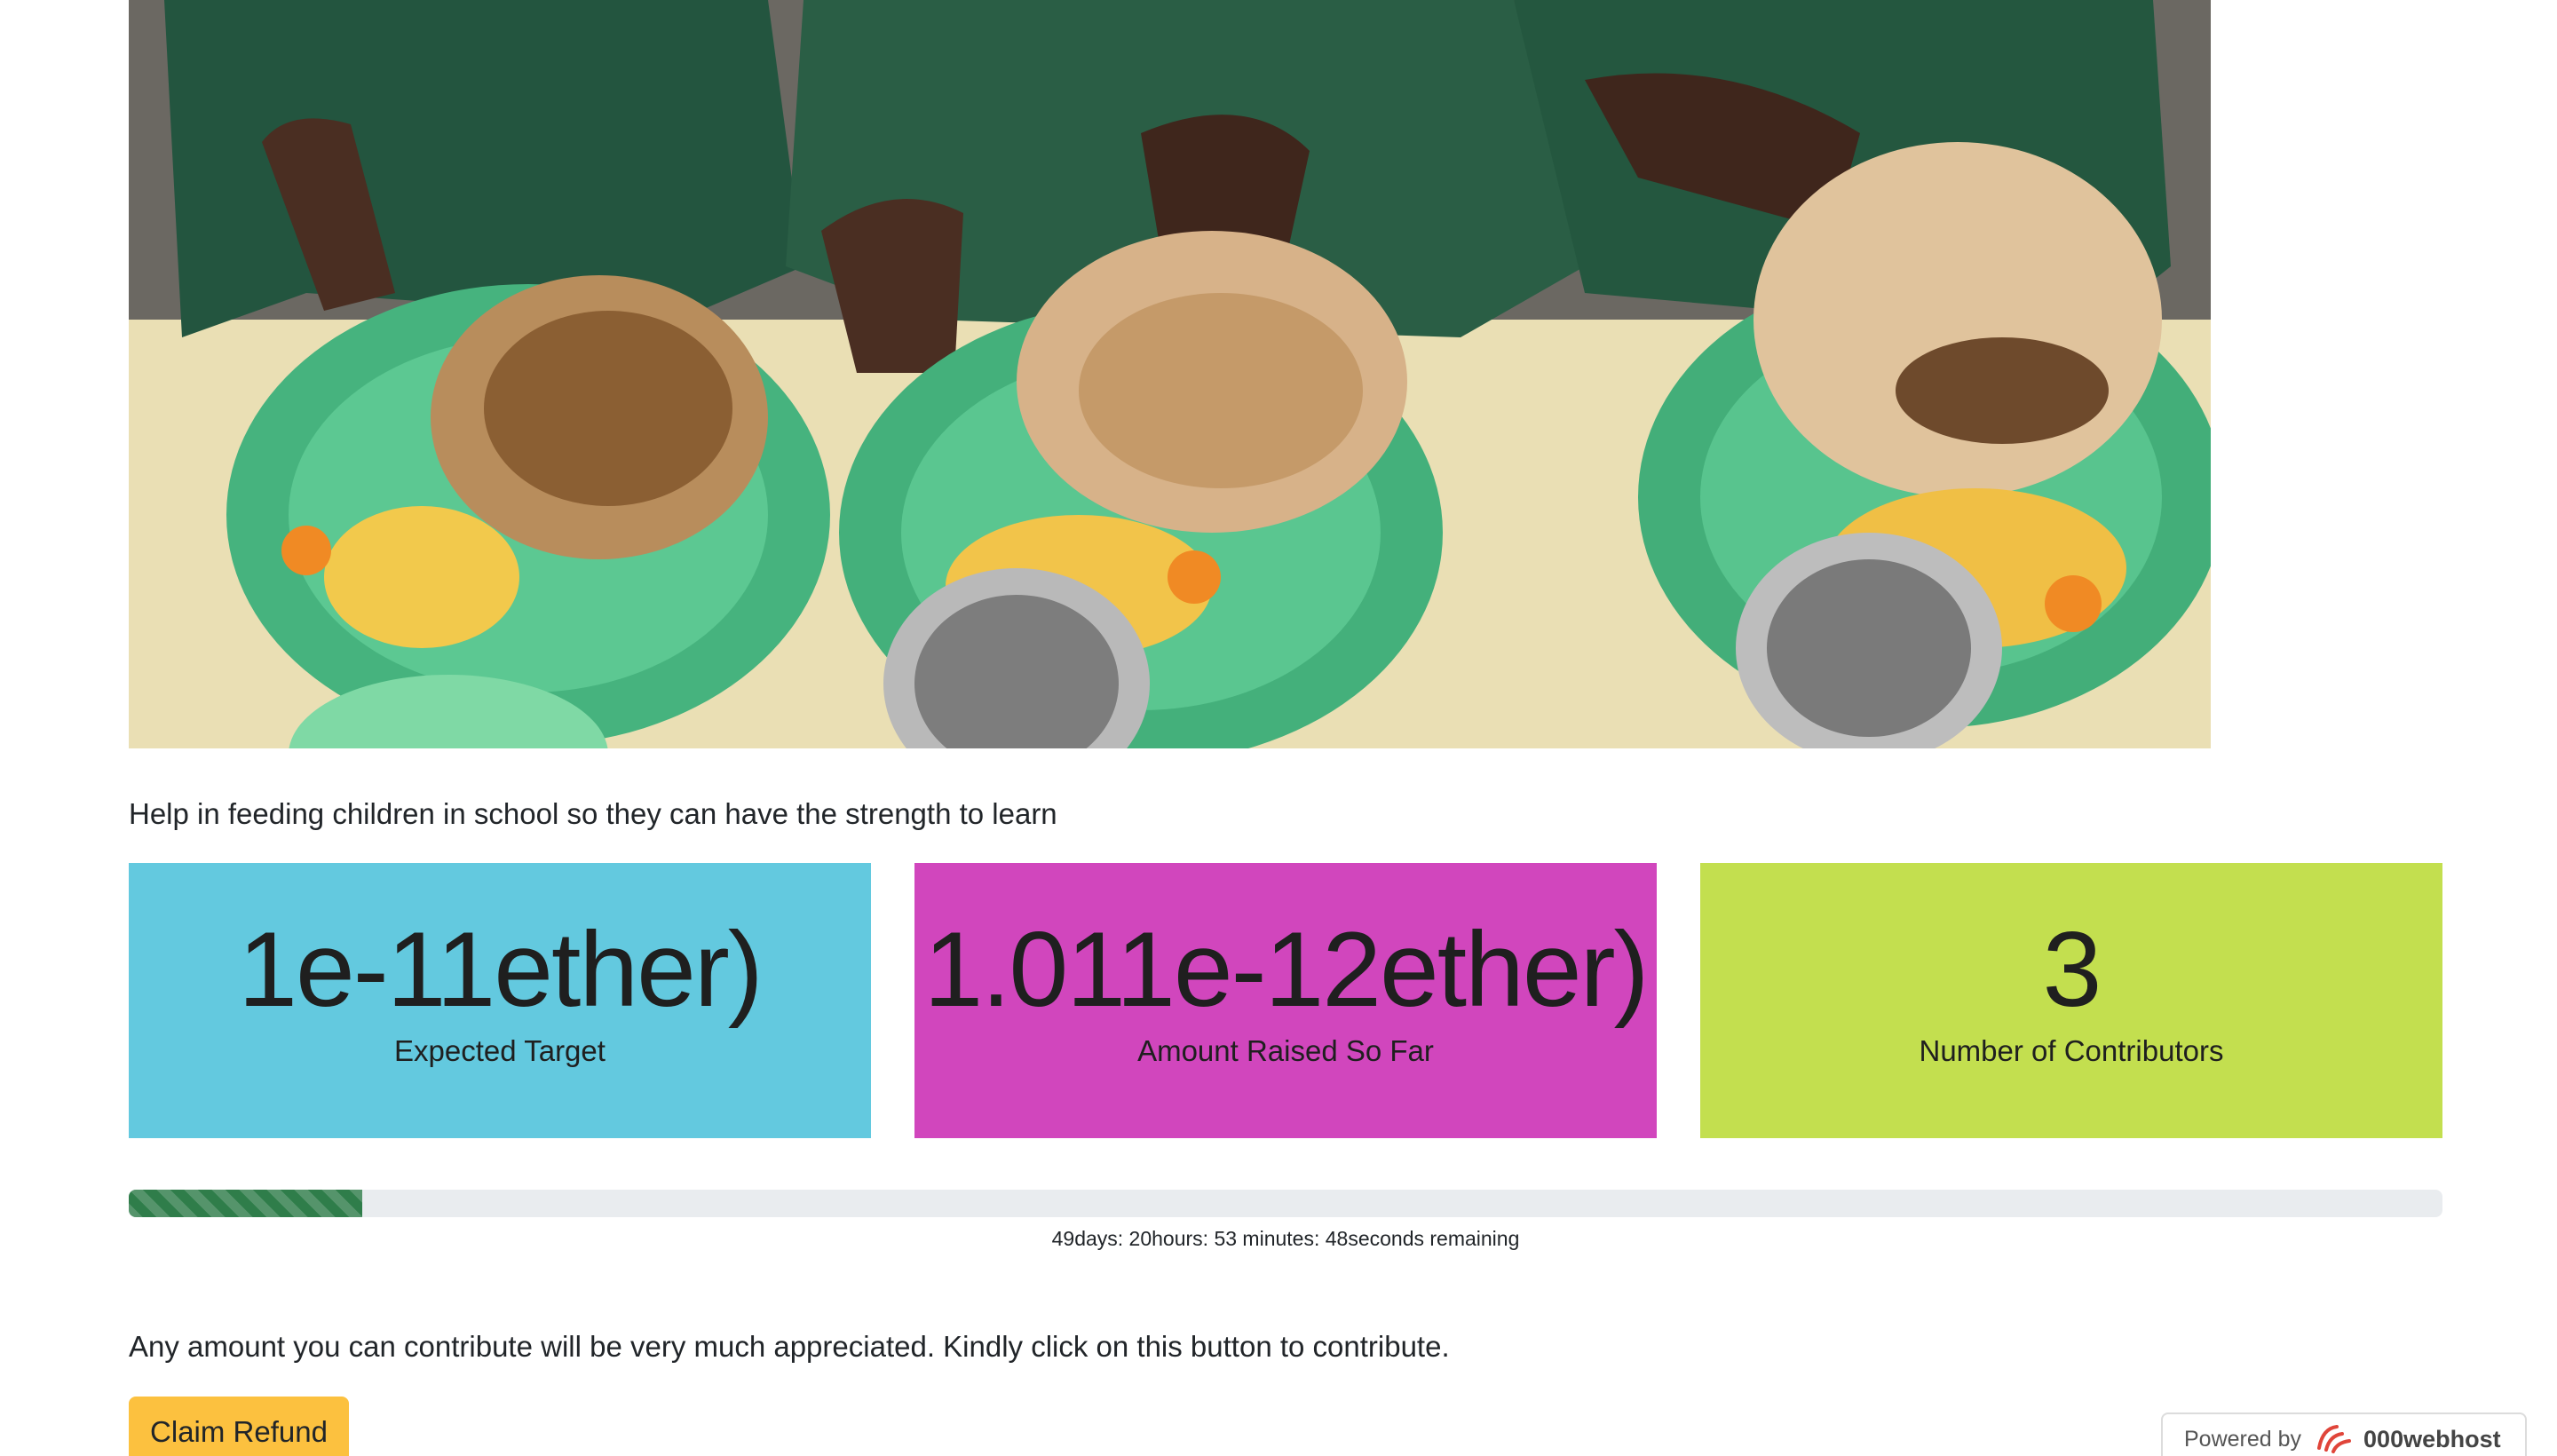 The image size is (2557, 1456). I want to click on 000webhost-brand-name: 000webhost, so click(2432, 1438).